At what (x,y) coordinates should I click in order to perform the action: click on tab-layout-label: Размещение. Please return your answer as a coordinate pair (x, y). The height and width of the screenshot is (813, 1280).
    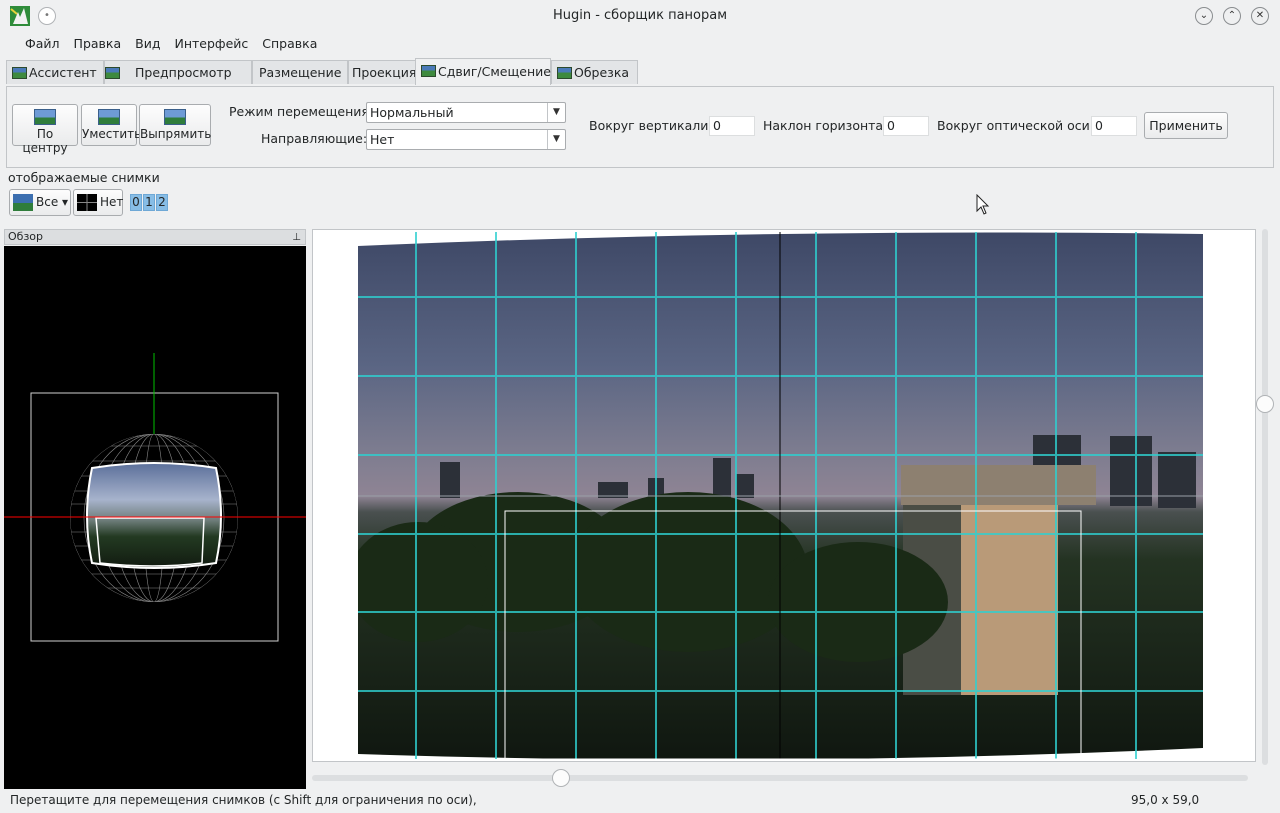
    Looking at the image, I should click on (300, 72).